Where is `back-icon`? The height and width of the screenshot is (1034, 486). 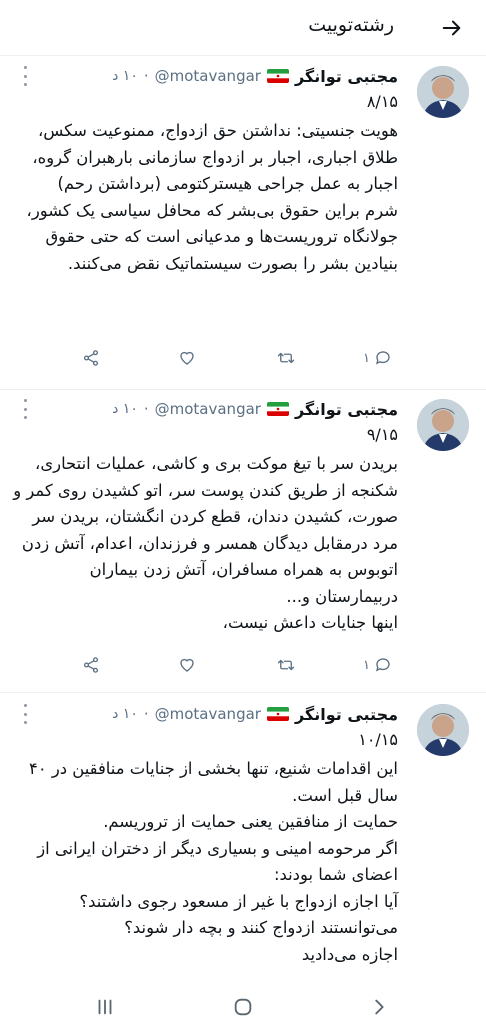 back-icon is located at coordinates (379, 1007).